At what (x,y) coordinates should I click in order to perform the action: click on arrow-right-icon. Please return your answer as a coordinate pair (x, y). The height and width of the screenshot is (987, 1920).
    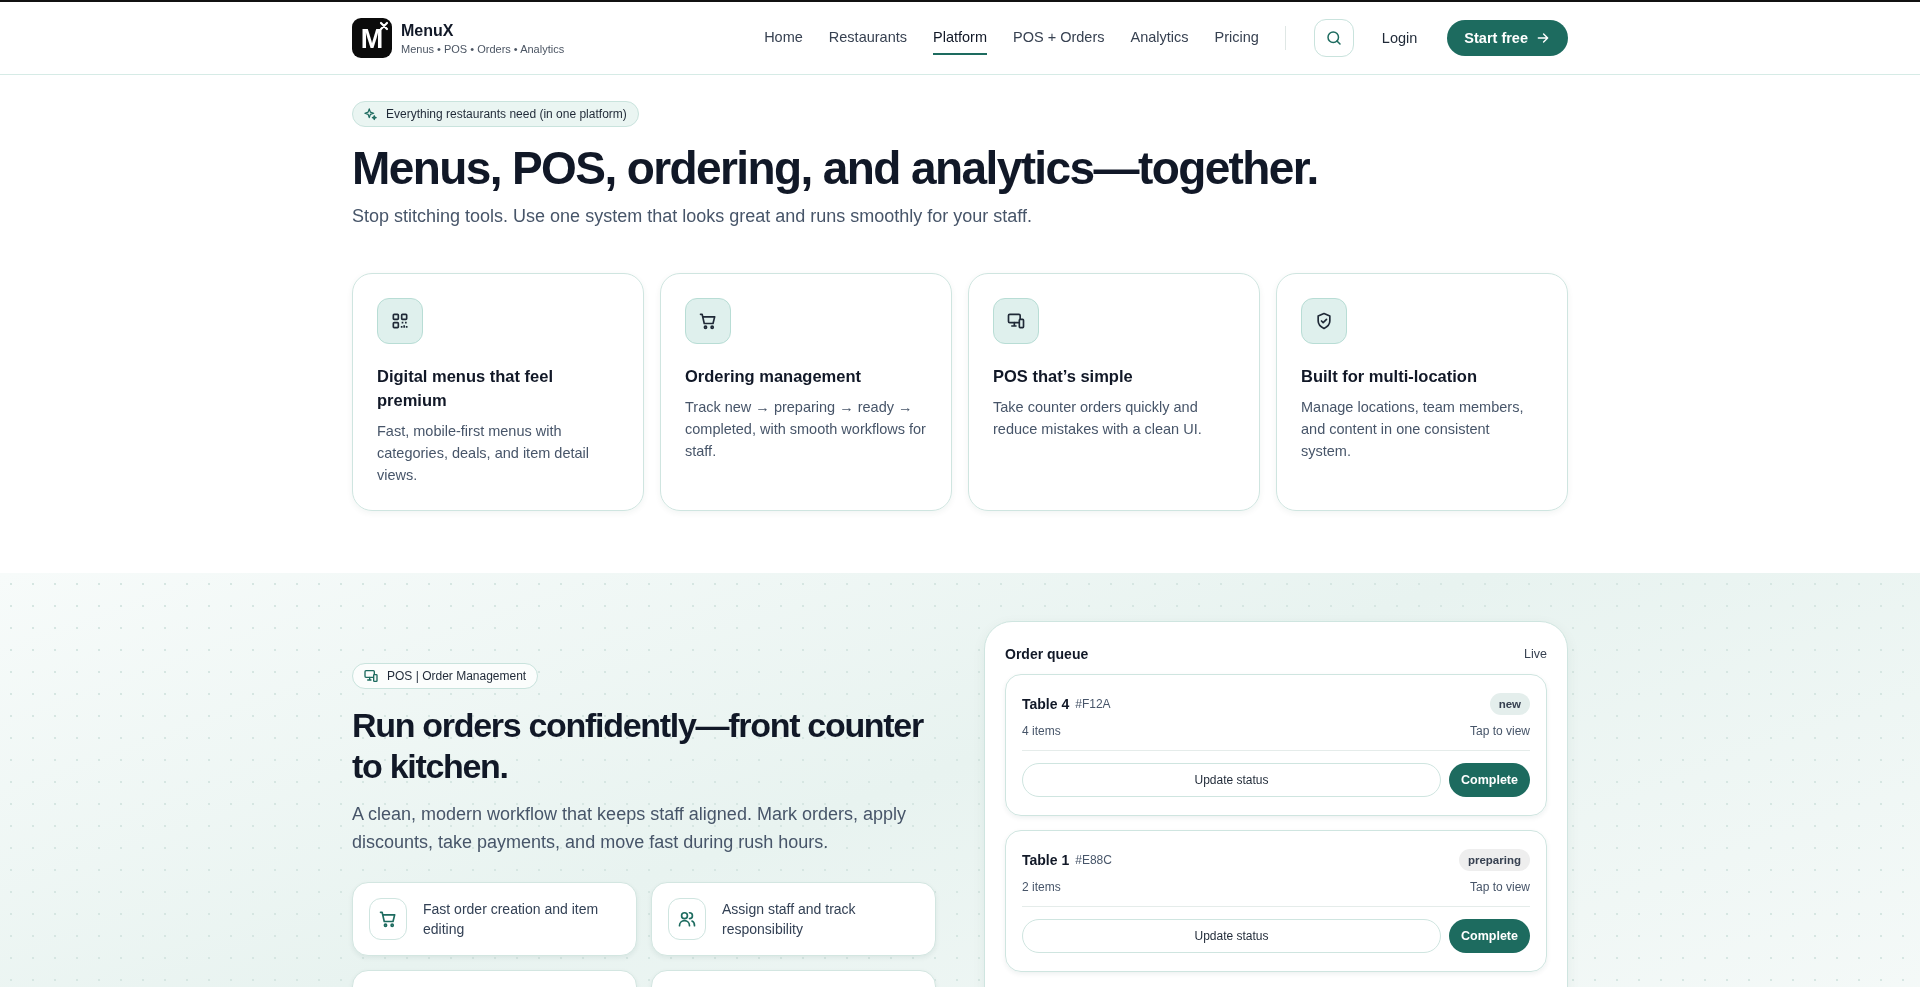
    Looking at the image, I should click on (1543, 38).